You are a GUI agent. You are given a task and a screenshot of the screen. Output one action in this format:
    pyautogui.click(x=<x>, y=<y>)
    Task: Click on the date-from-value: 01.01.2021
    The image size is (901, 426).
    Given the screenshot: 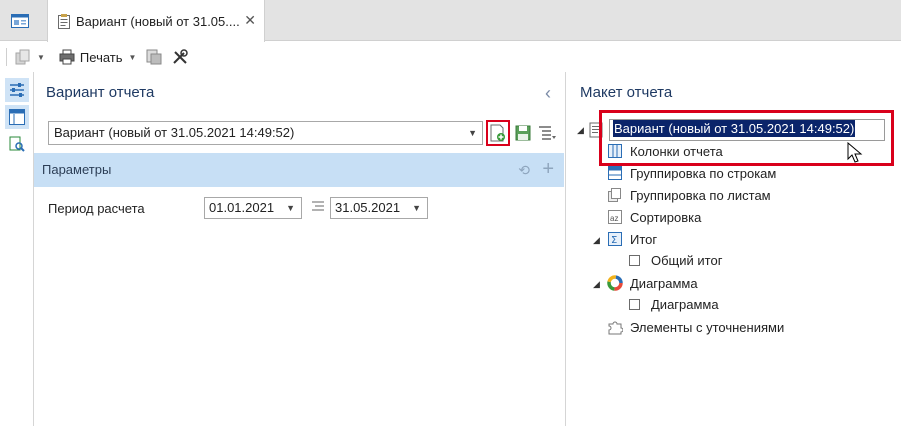 What is the action you would take?
    pyautogui.click(x=242, y=207)
    